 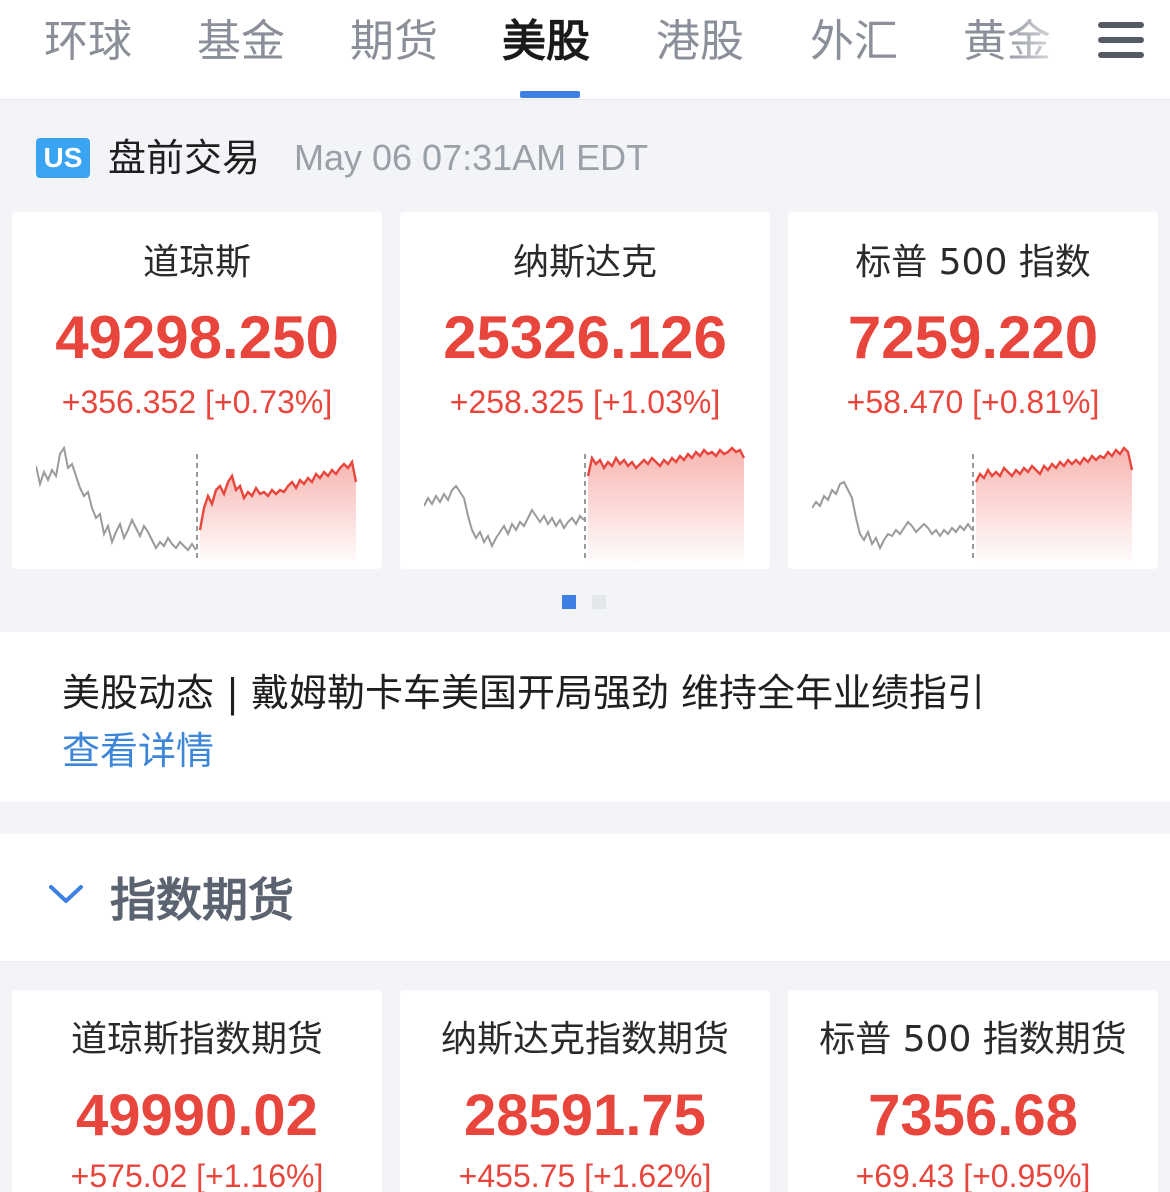 I want to click on carousel-pager, so click(x=587, y=603).